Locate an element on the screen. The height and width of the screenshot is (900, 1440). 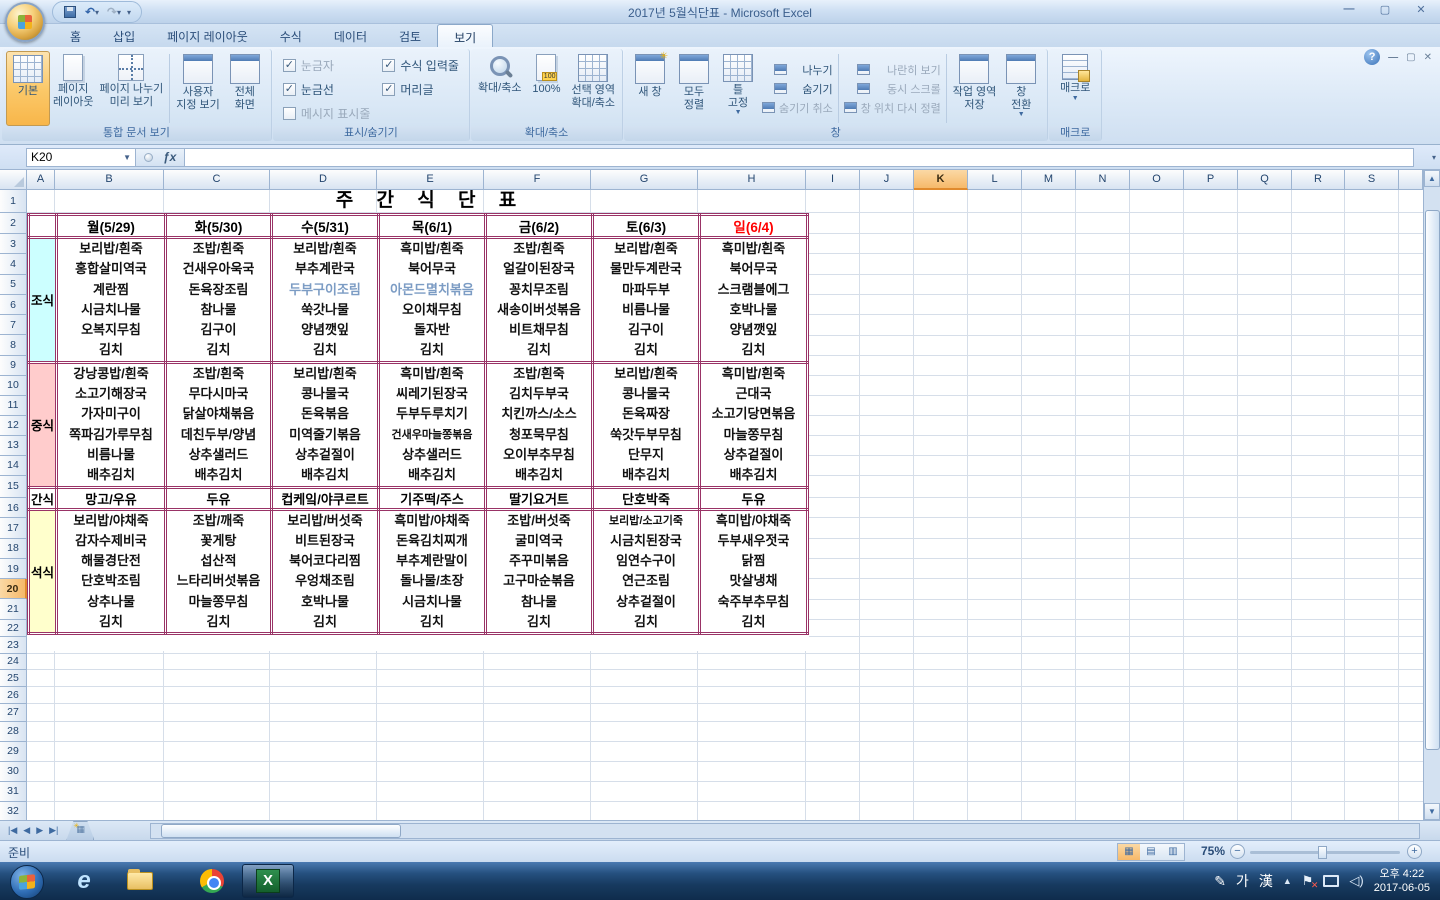
ribbon-small-숨기기 취소: 숨기기 취소 is located at coordinates (797, 108).